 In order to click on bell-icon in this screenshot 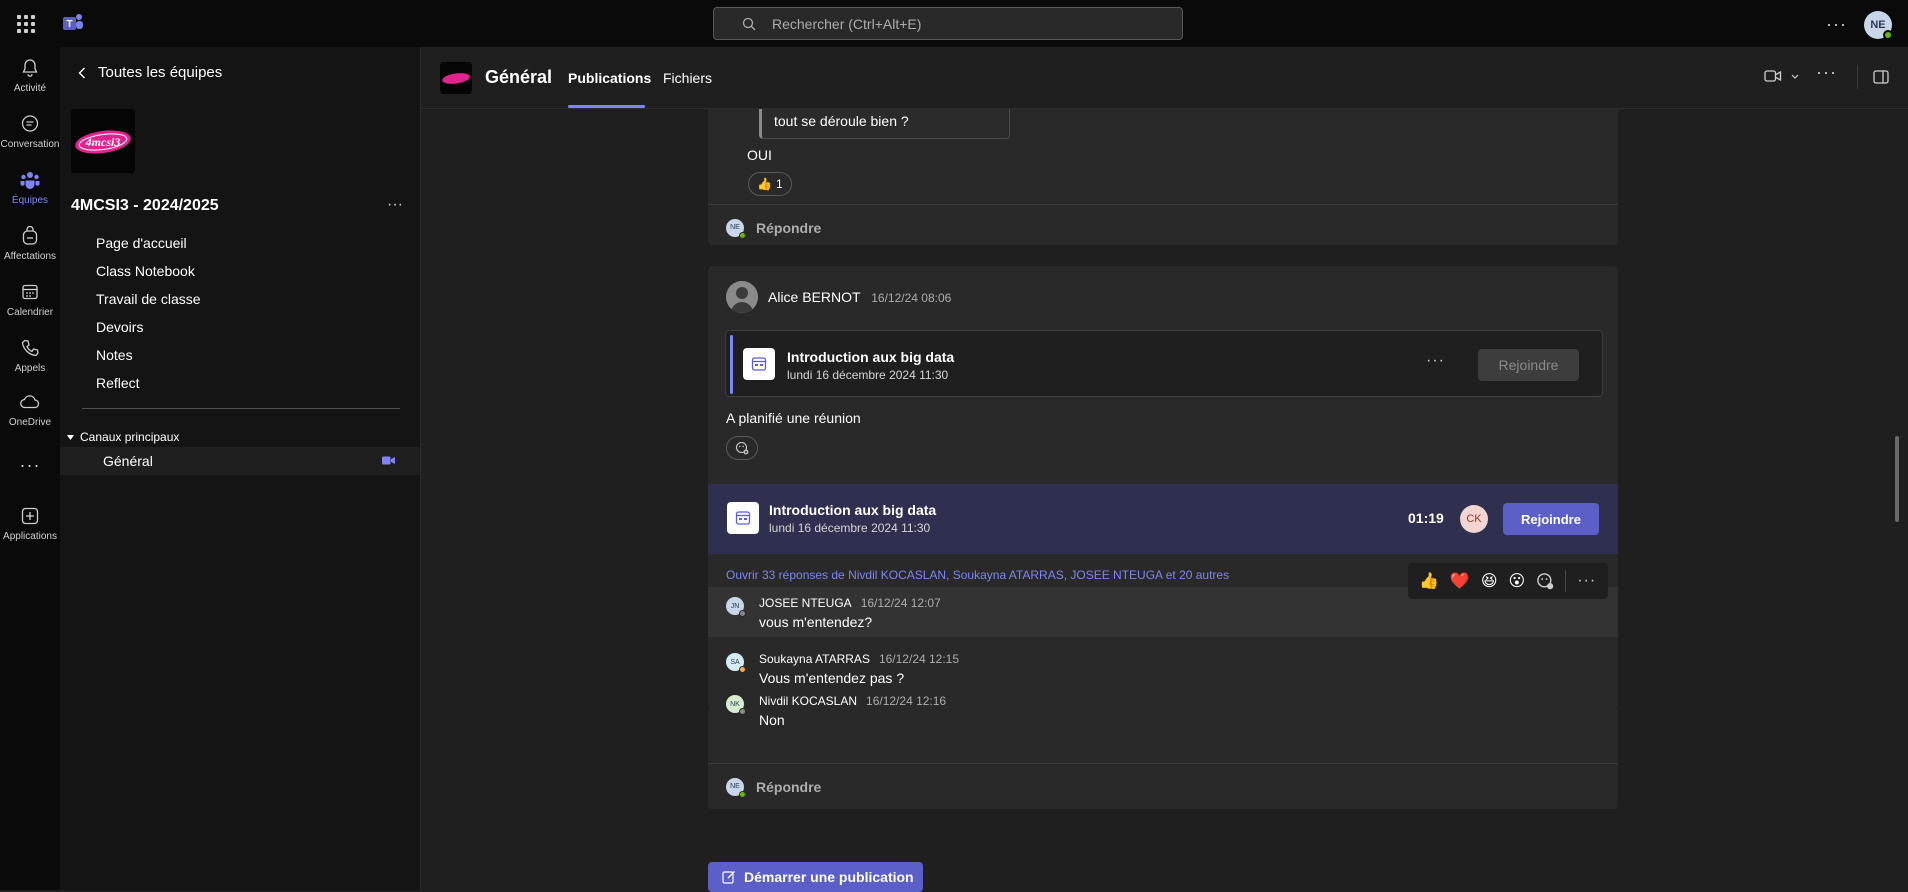, I will do `click(30, 68)`.